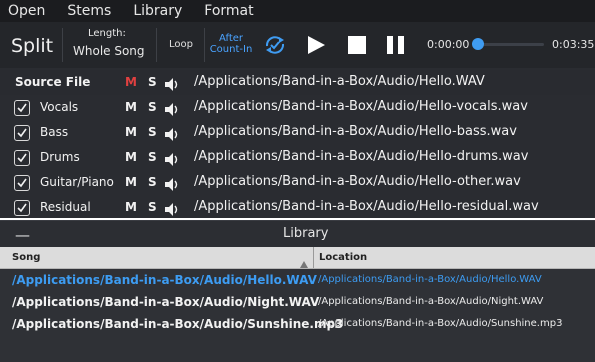  I want to click on after-count-in-line2: Count-In, so click(231, 49).